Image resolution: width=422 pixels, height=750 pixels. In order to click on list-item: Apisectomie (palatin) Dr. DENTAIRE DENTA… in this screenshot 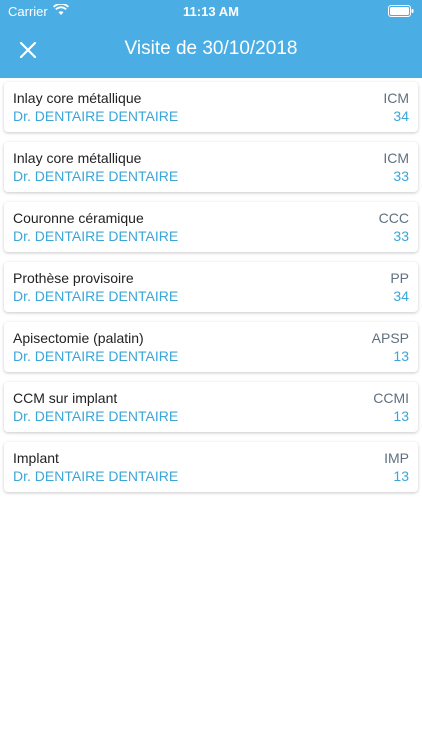, I will do `click(211, 347)`.